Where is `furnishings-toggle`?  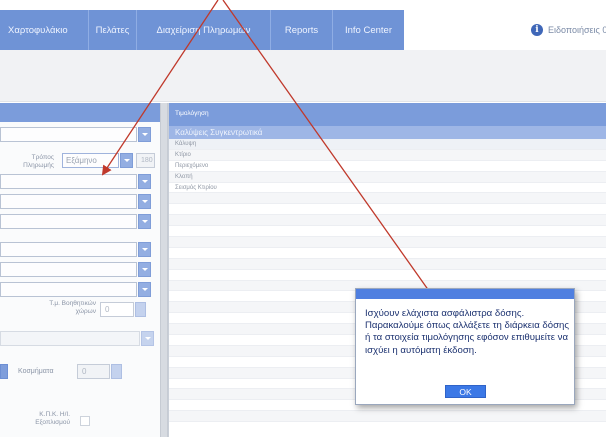
furnishings-toggle is located at coordinates (4, 371).